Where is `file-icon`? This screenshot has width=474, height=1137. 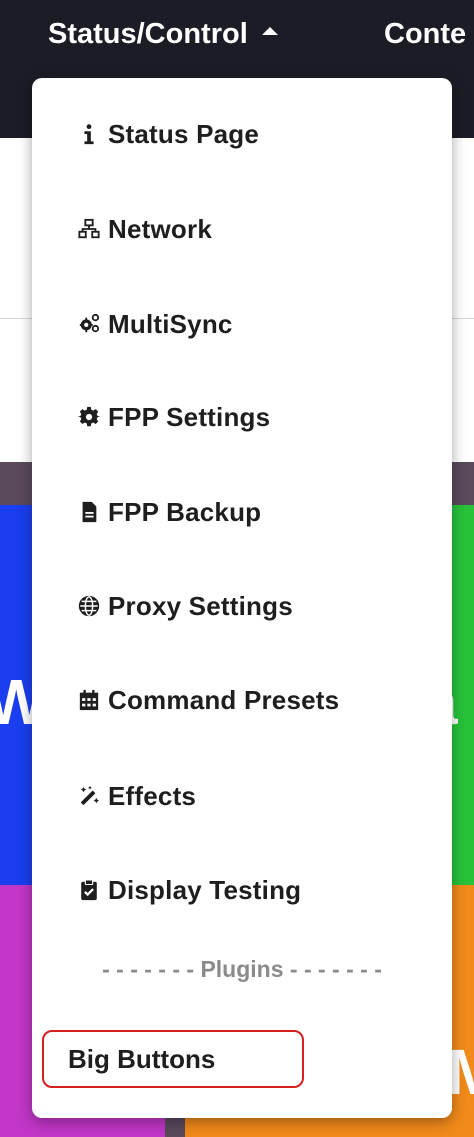 file-icon is located at coordinates (89, 512).